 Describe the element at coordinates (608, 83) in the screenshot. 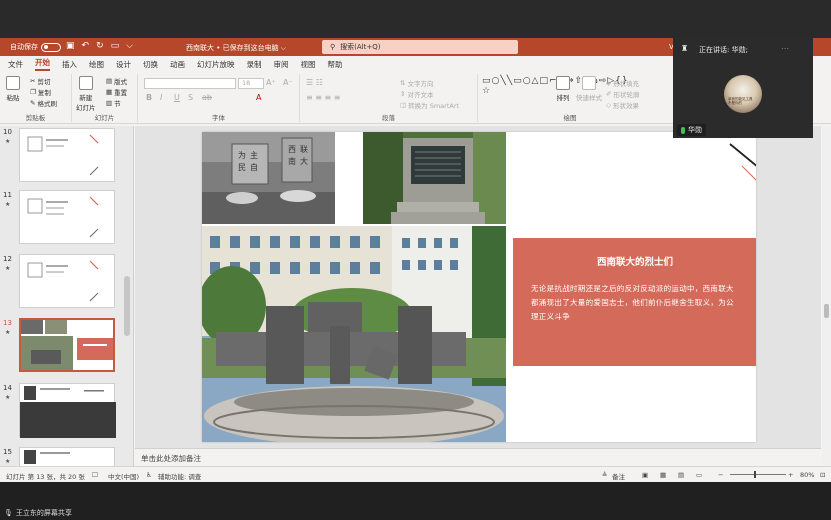

I see `fill-icon: ◈` at that location.